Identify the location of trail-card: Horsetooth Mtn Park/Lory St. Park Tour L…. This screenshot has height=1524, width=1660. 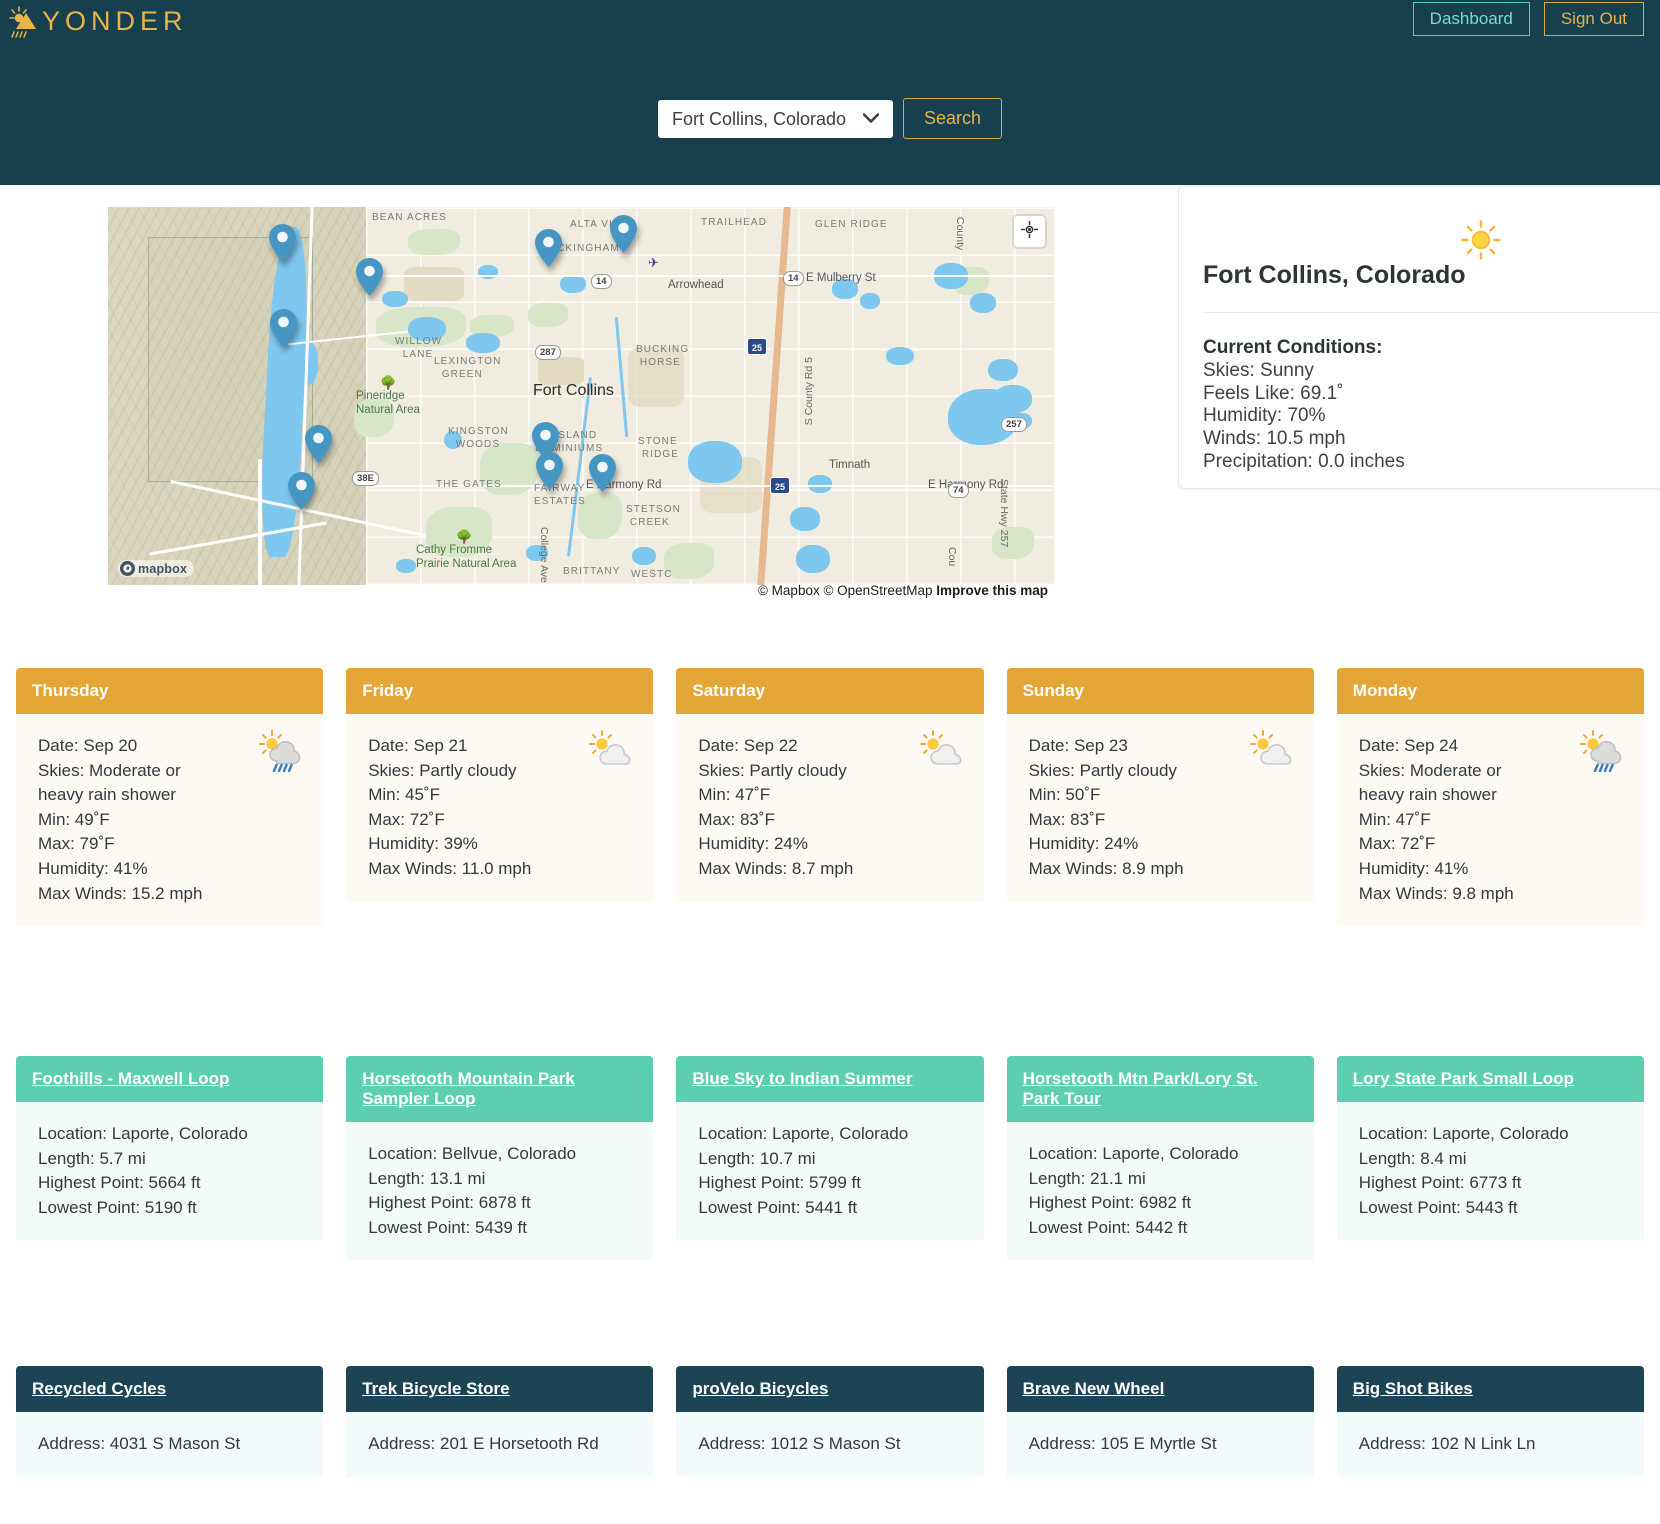
(1160, 1158).